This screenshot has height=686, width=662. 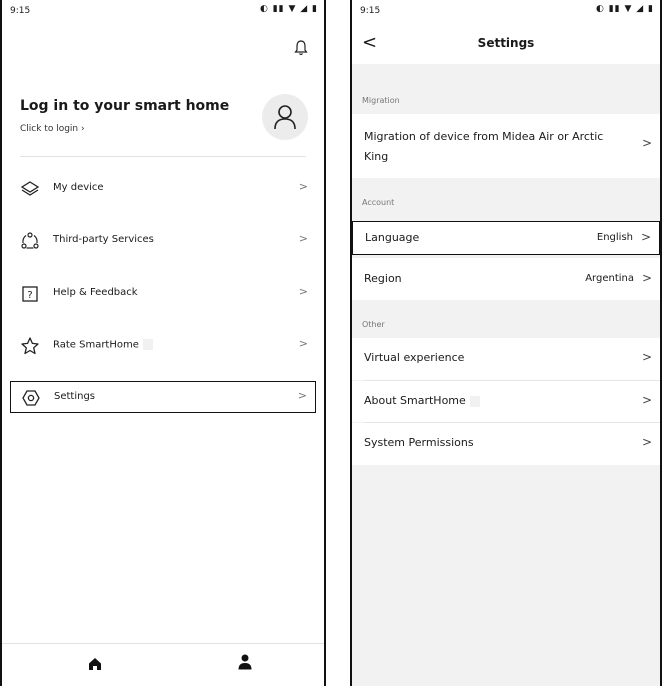 What do you see at coordinates (163, 156) in the screenshot?
I see `divider` at bounding box center [163, 156].